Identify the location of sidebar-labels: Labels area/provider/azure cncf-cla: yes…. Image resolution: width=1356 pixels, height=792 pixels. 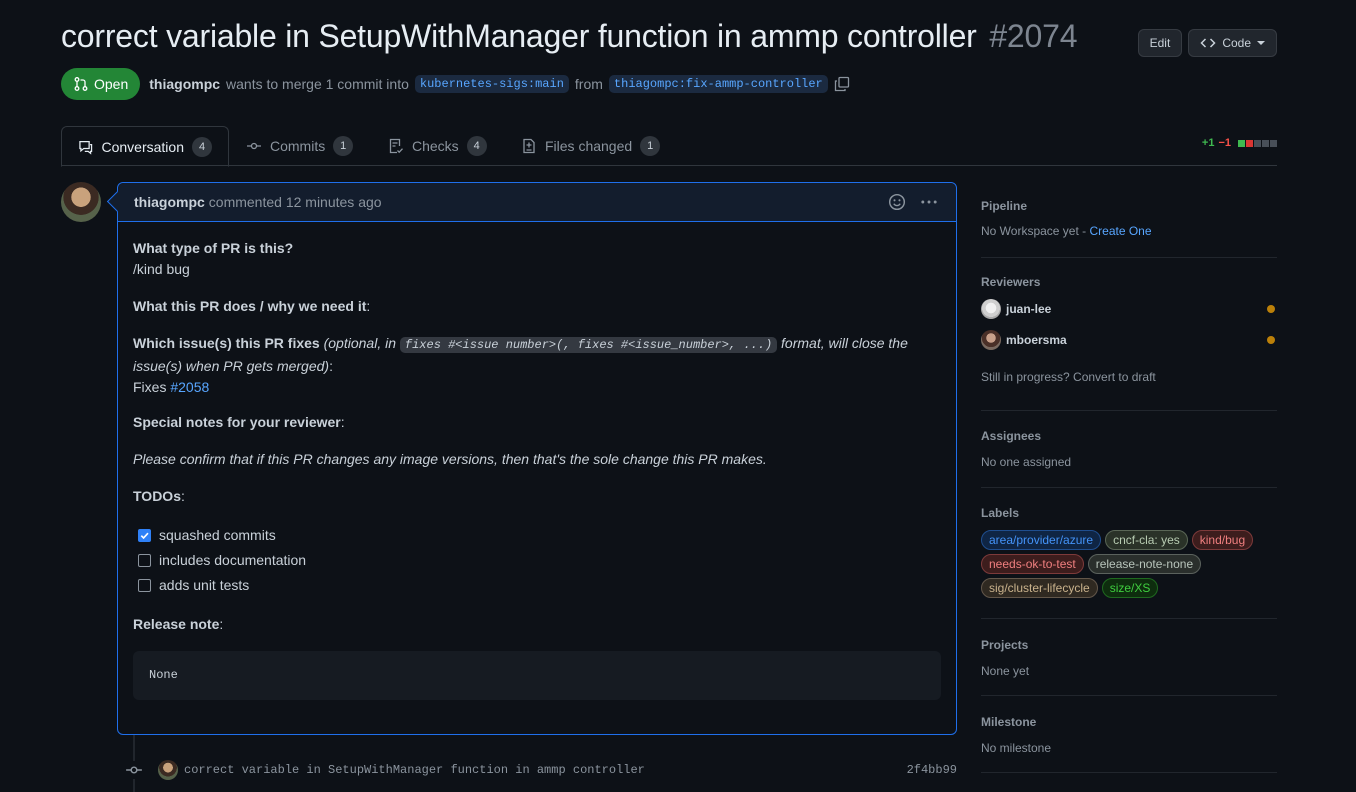
(1129, 553).